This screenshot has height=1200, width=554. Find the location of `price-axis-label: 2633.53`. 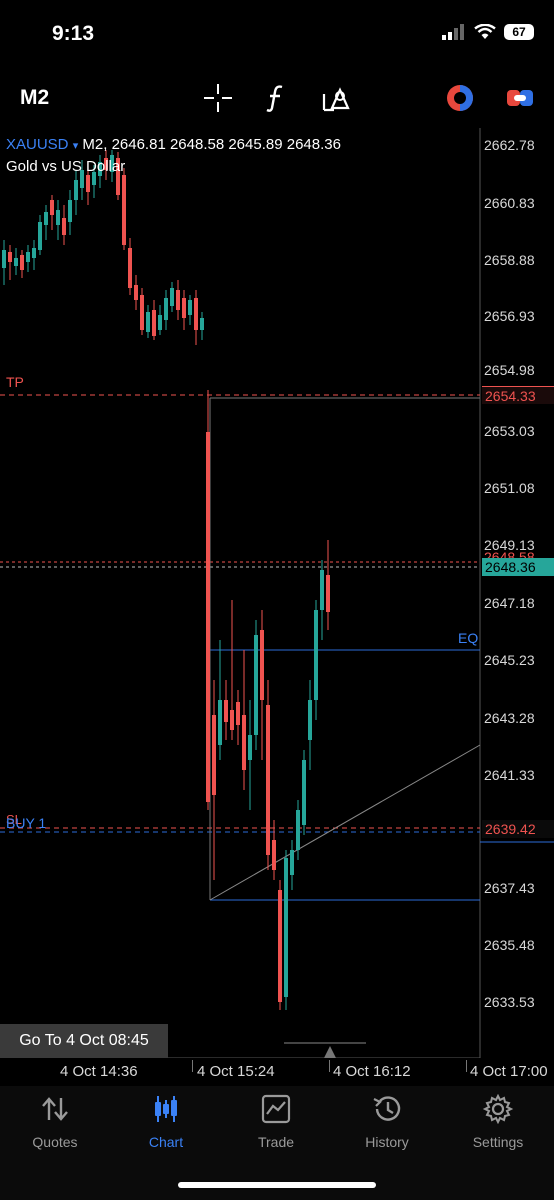

price-axis-label: 2633.53 is located at coordinates (509, 1002).